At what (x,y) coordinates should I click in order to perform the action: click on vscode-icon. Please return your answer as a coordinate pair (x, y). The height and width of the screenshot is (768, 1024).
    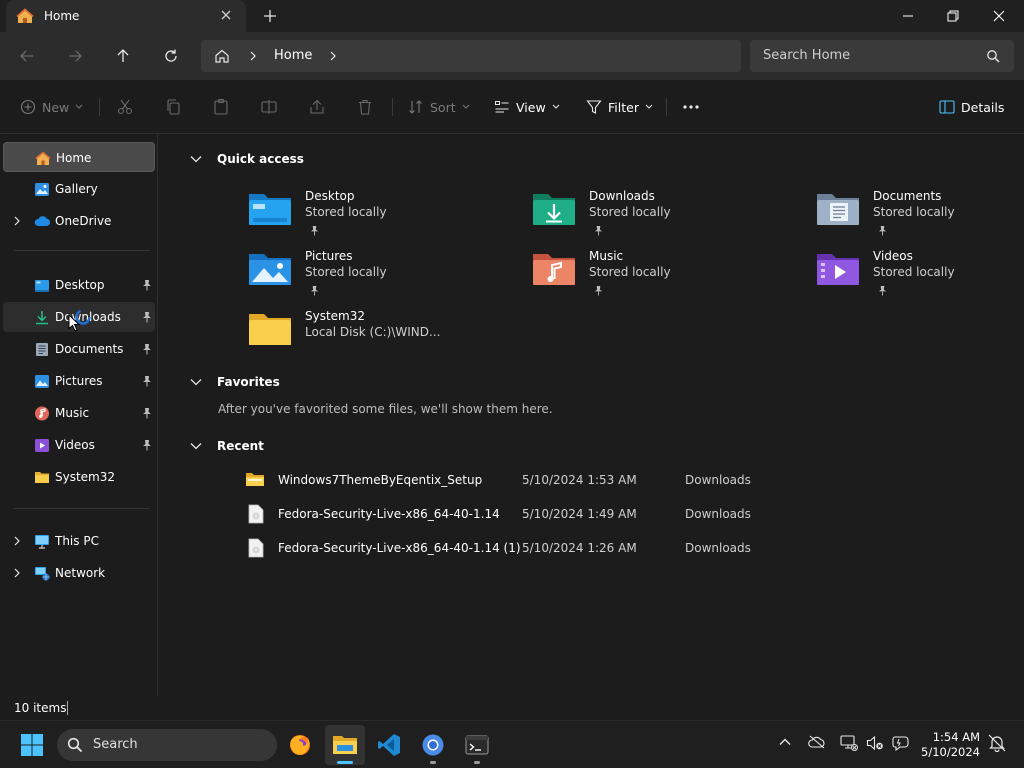
    Looking at the image, I should click on (389, 745).